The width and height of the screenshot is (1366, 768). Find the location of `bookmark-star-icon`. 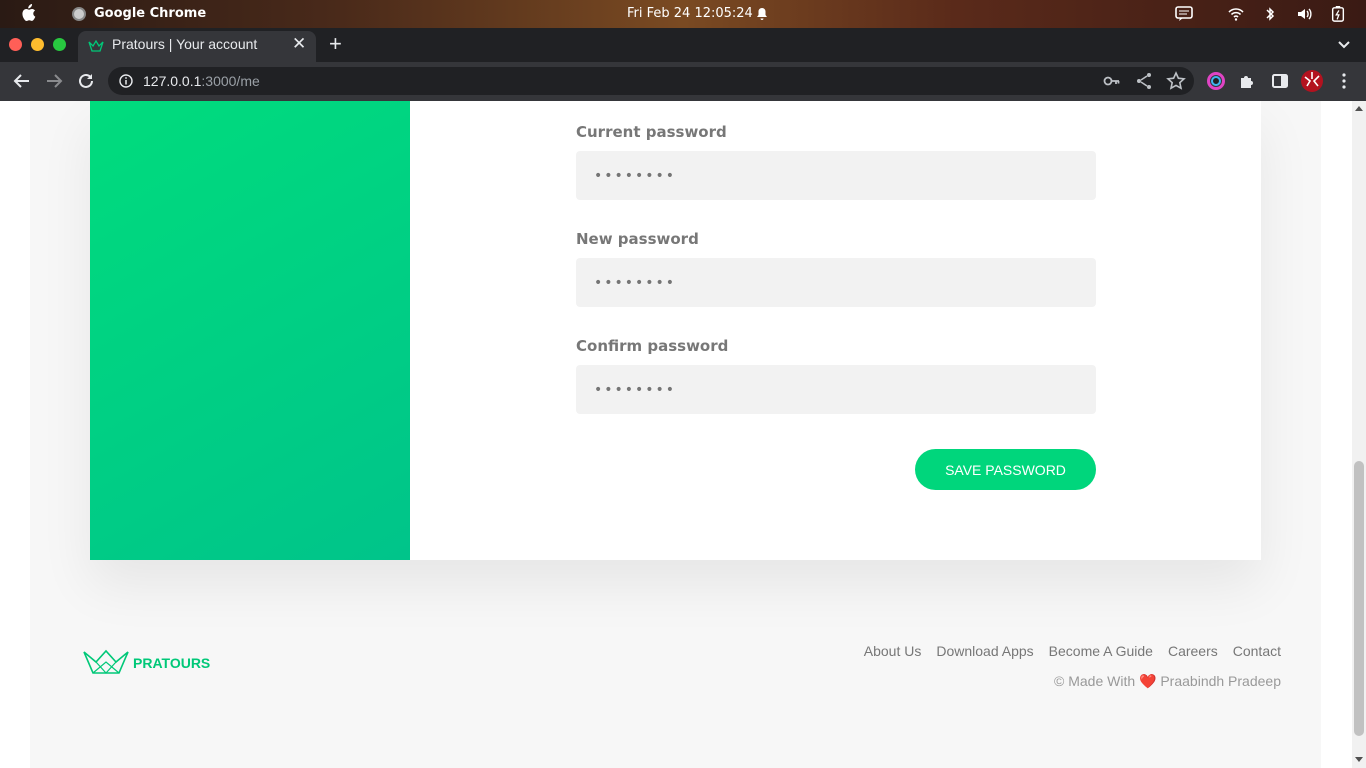

bookmark-star-icon is located at coordinates (1176, 81).